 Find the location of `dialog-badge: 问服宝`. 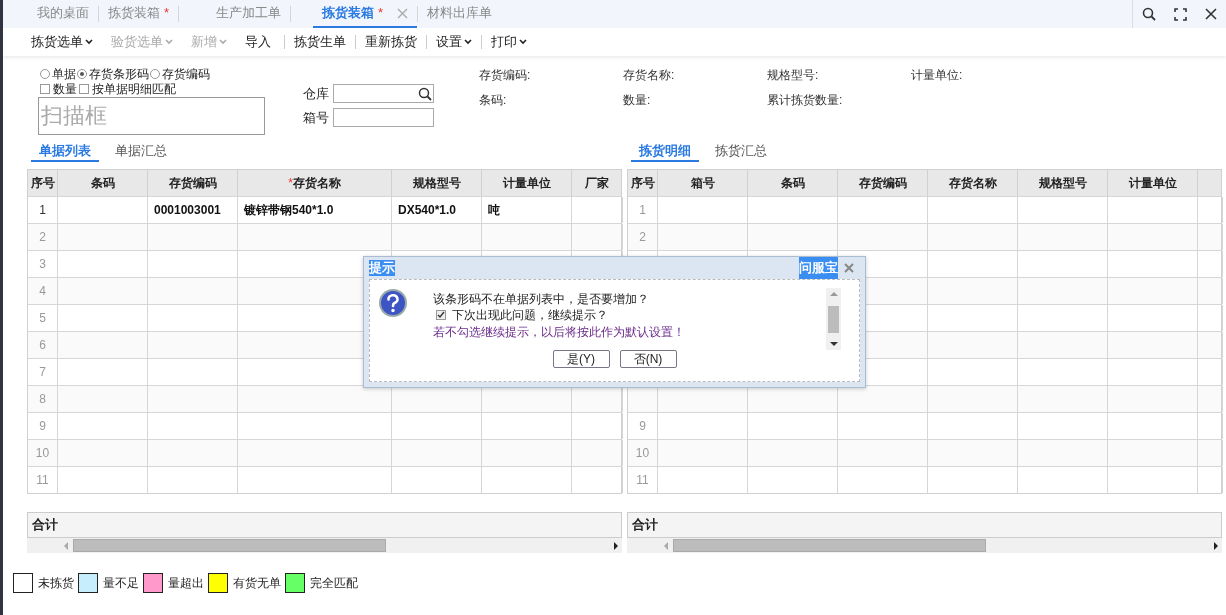

dialog-badge: 问服宝 is located at coordinates (818, 268).